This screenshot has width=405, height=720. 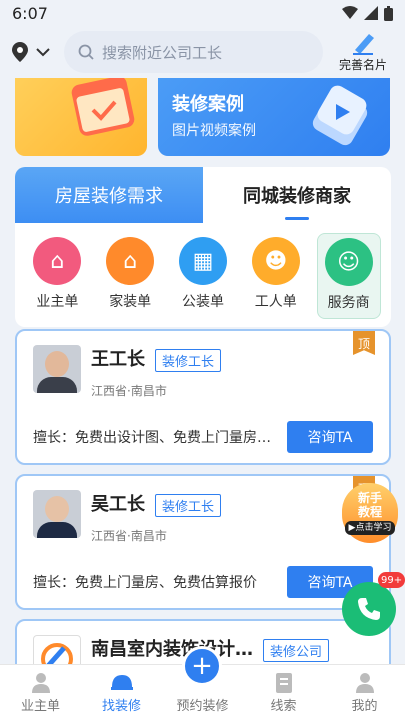 What do you see at coordinates (364, 683) in the screenshot?
I see `profile-icon` at bounding box center [364, 683].